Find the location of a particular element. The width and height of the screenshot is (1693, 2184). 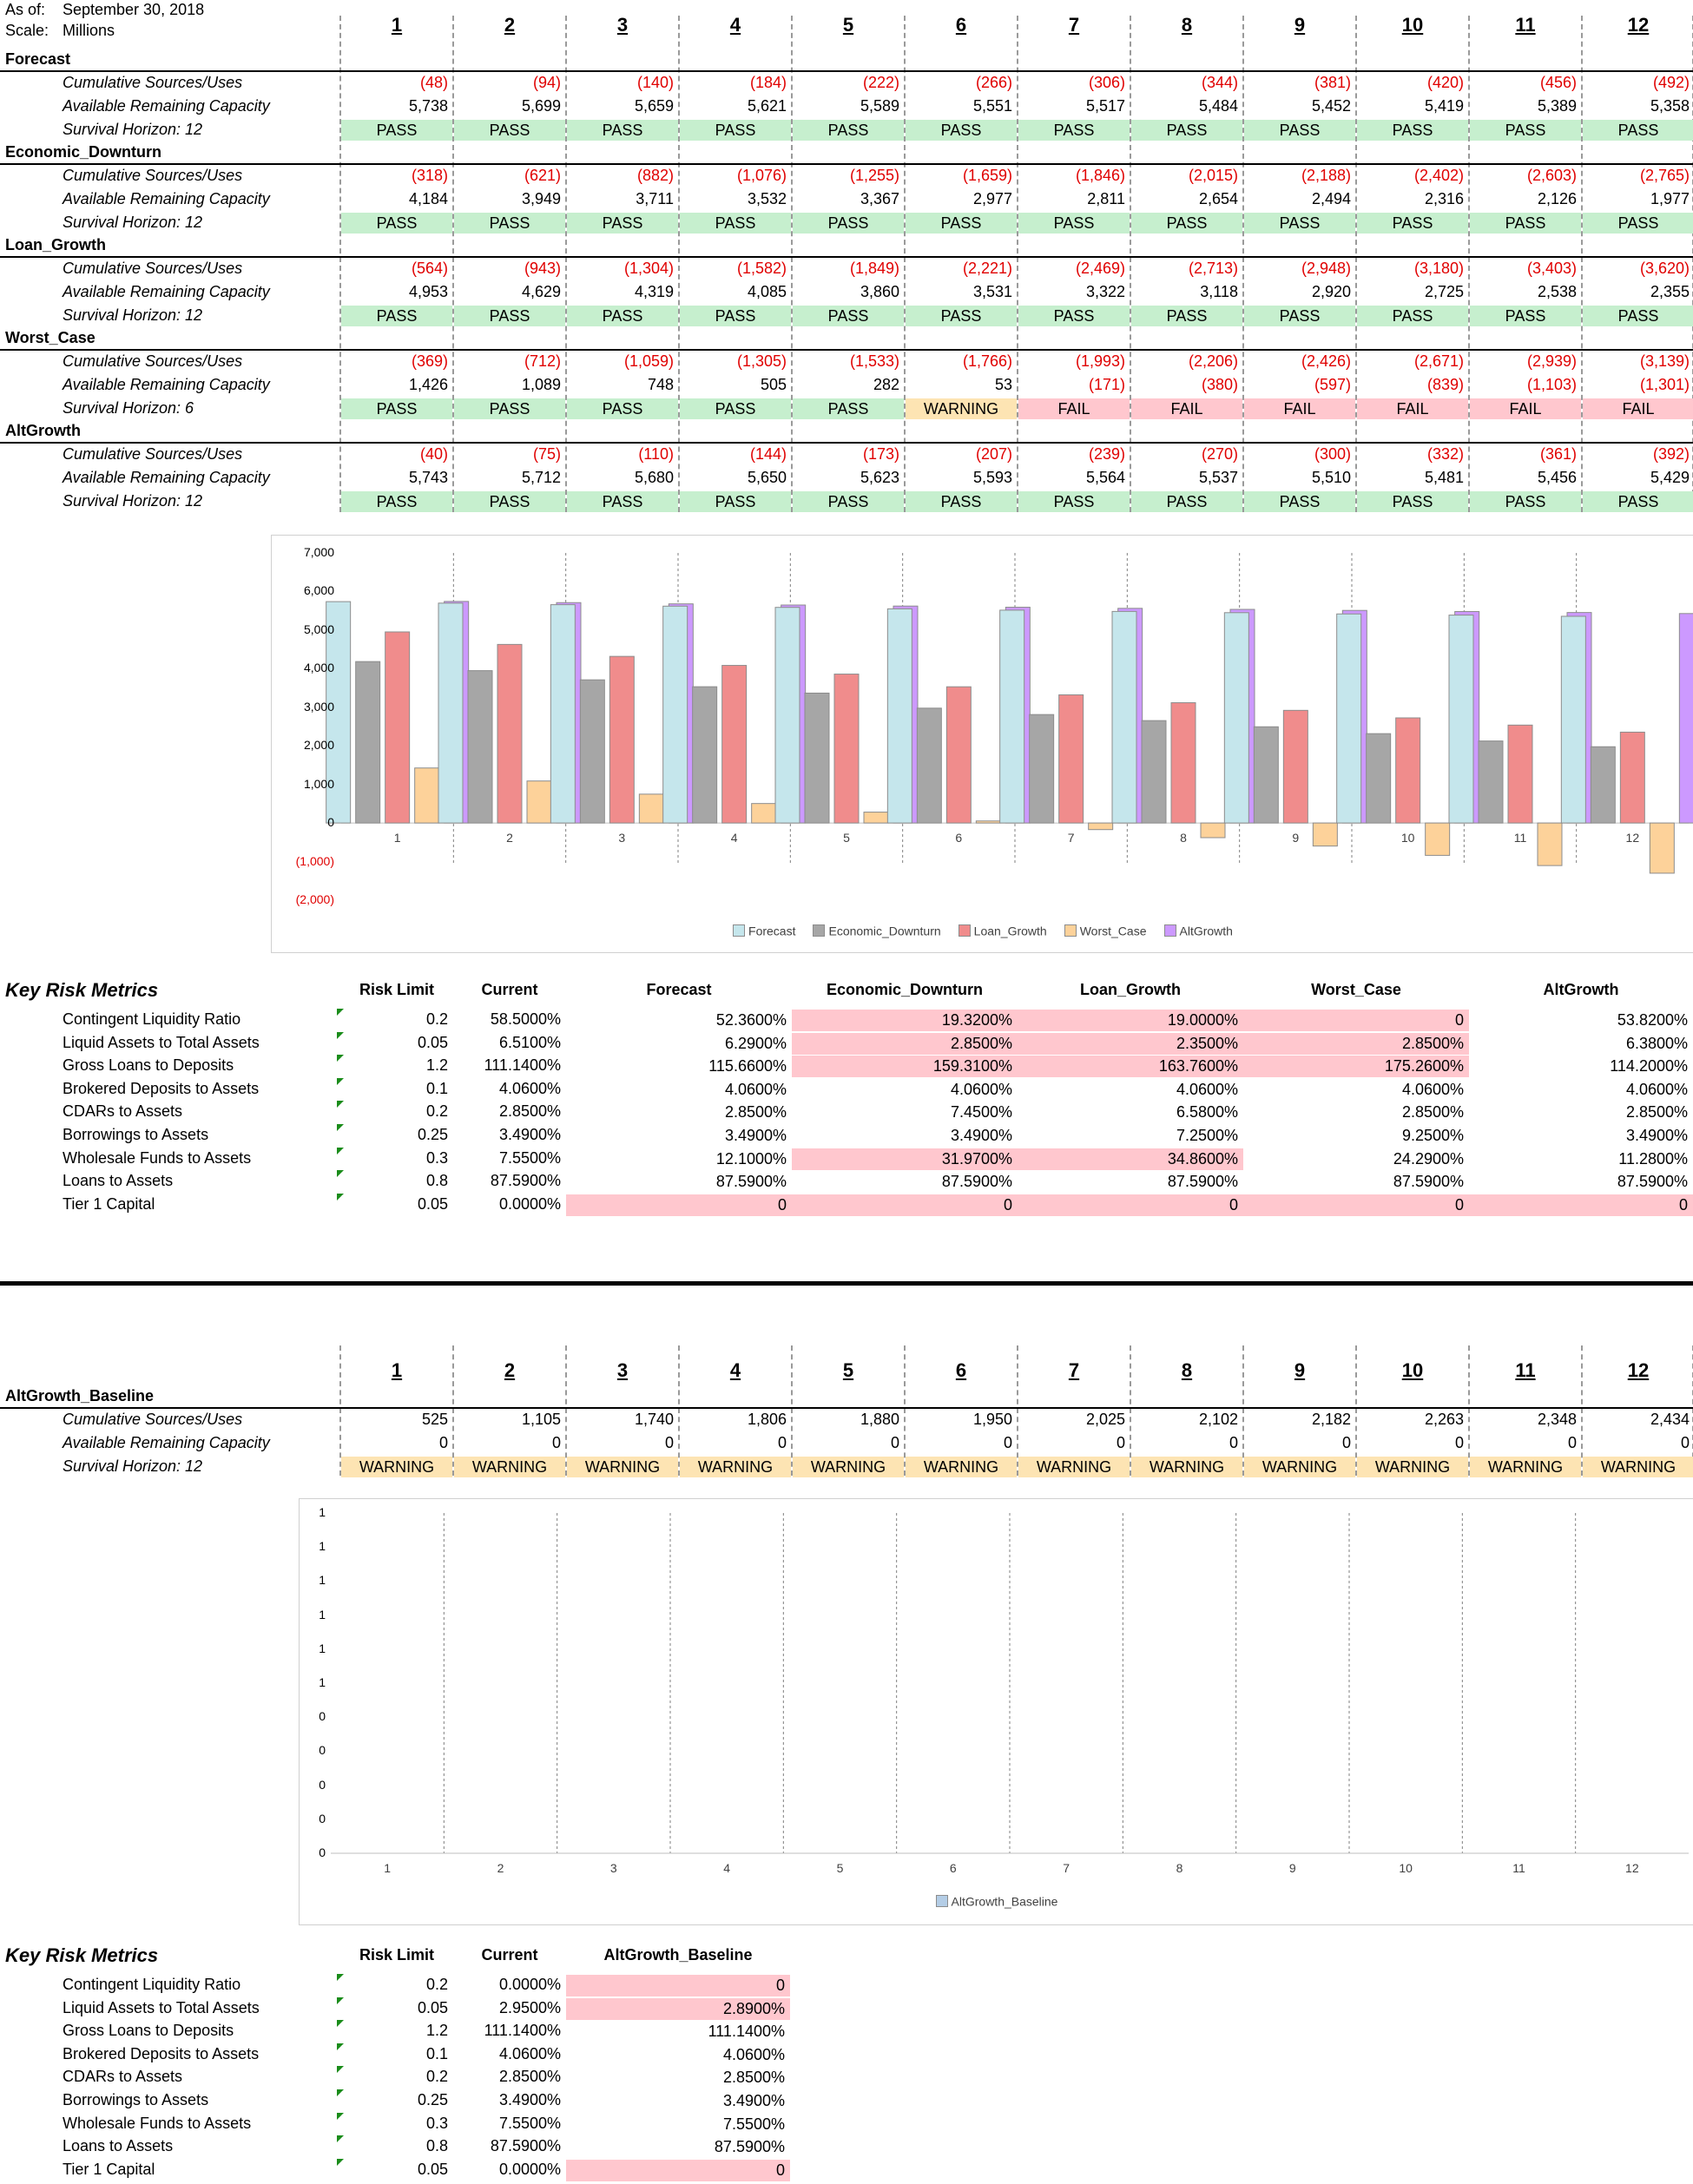

baseline-chart-svg: 1 2 3 4 5 6 7 8 9 10 11 12 is located at coordinates (1010, 1694).